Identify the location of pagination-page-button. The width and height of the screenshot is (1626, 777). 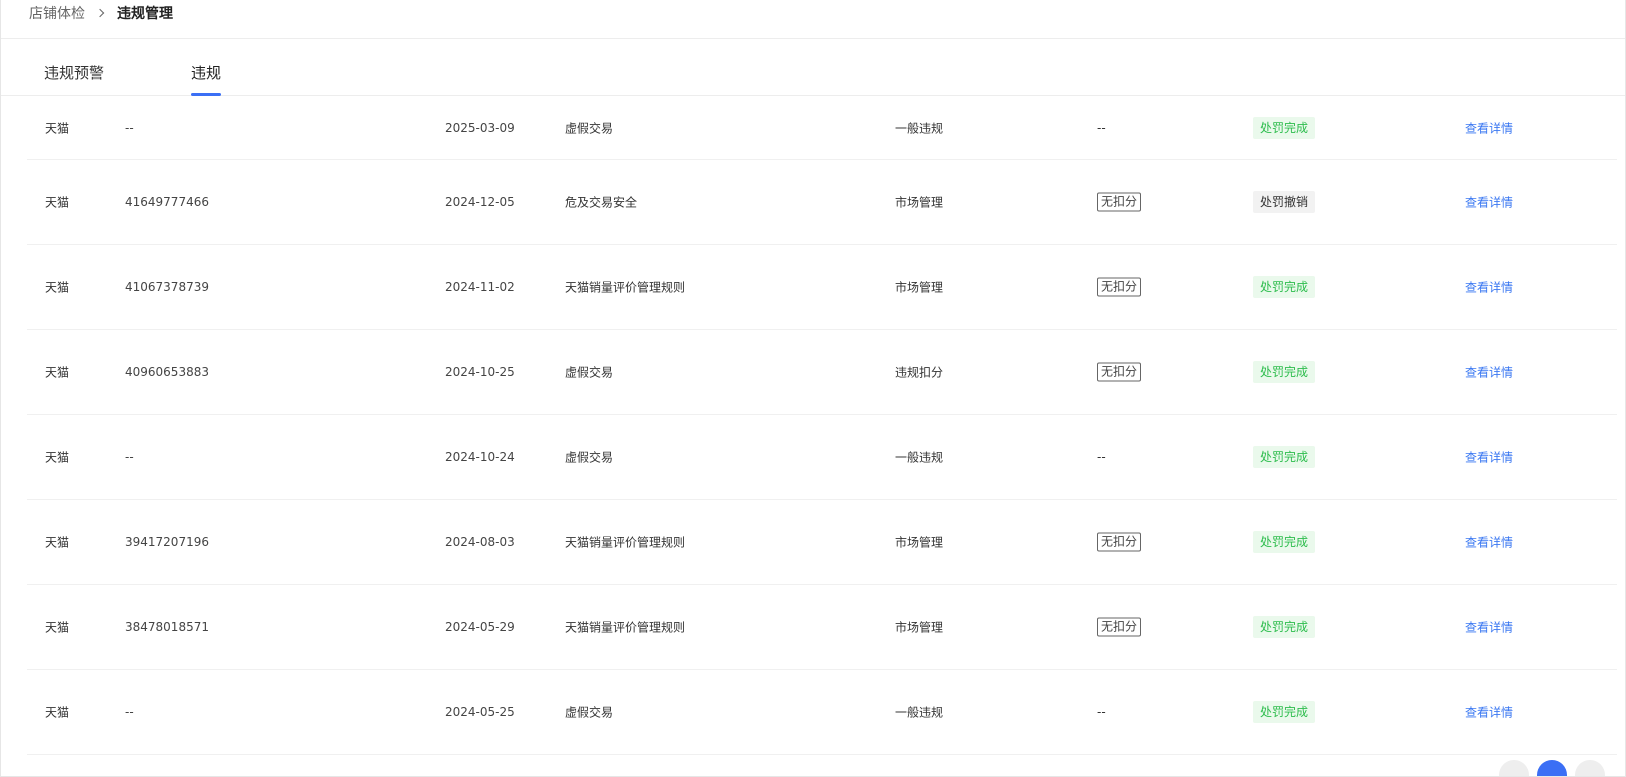
(1552, 768).